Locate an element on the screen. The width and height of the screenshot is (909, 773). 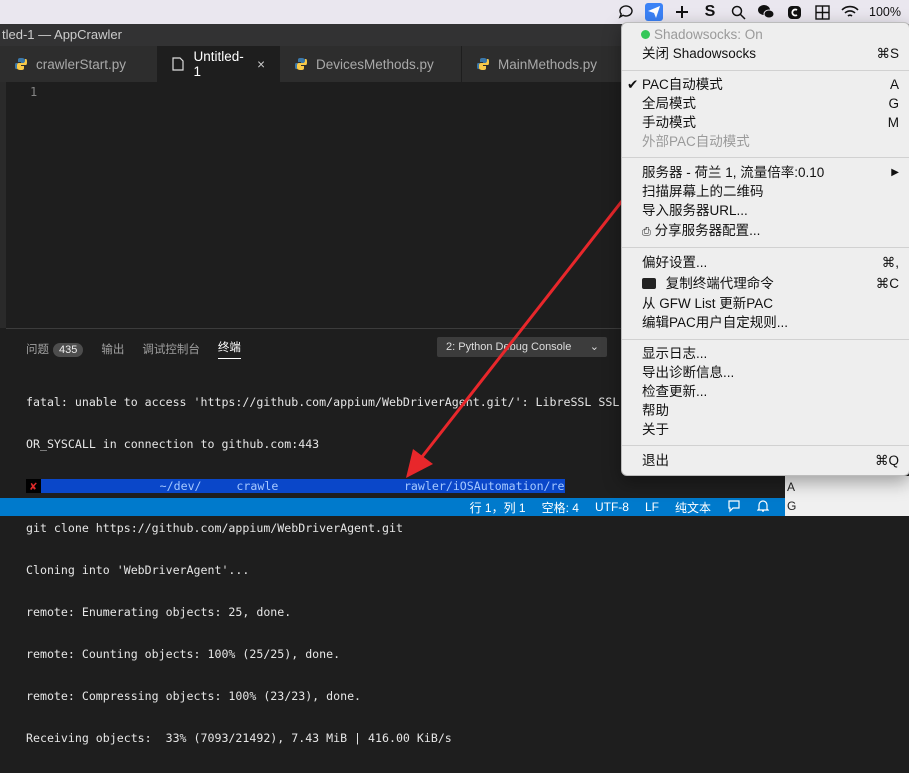
c-icon is located at coordinates (794, 12).